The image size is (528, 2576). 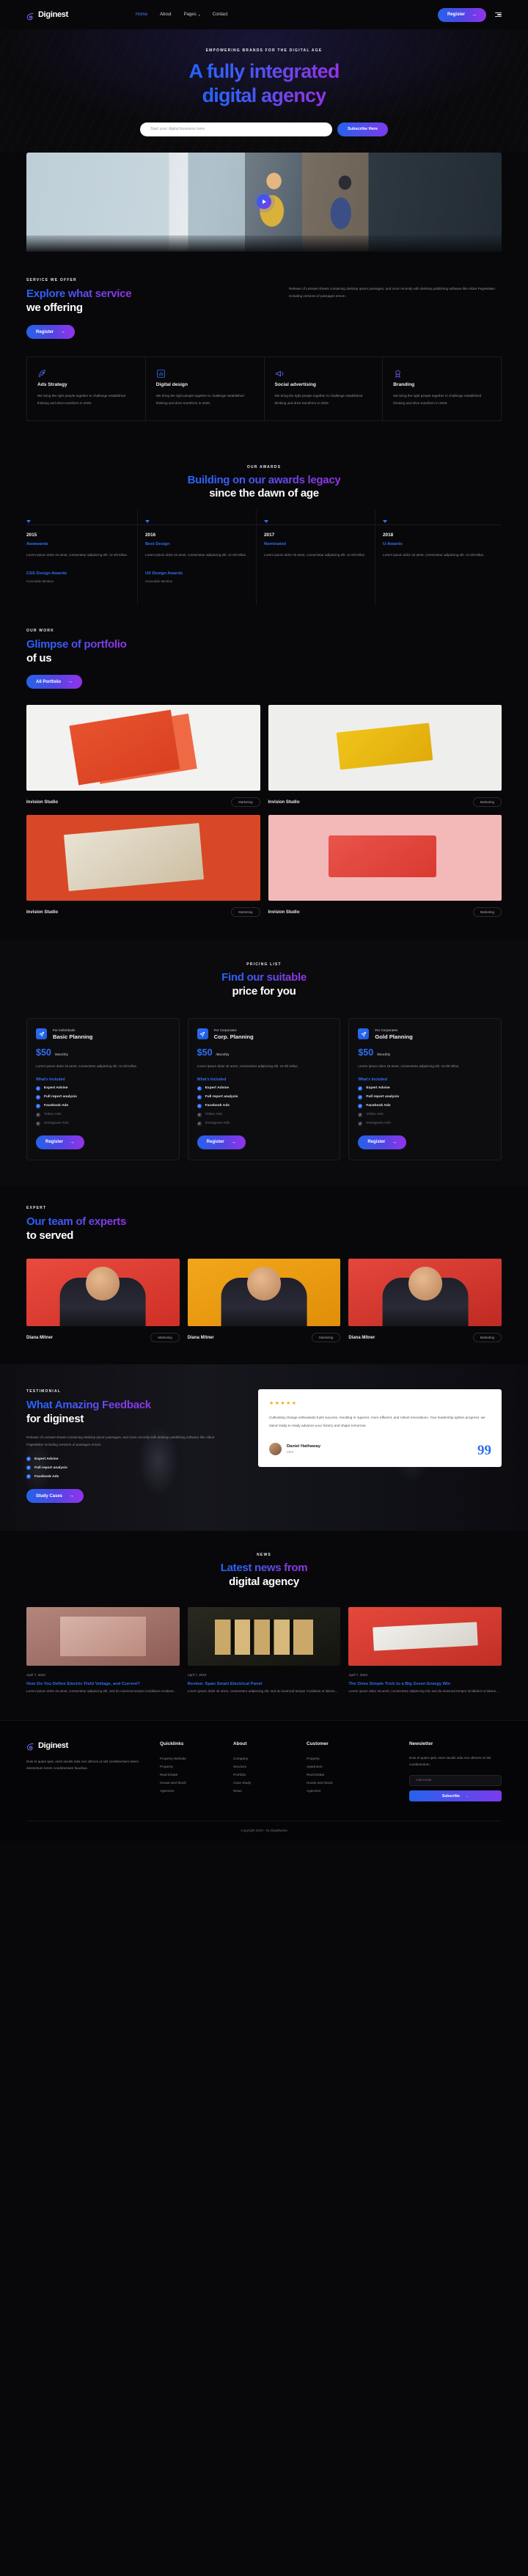 What do you see at coordinates (361, 1337) in the screenshot?
I see `team-name: Diana Mitner` at bounding box center [361, 1337].